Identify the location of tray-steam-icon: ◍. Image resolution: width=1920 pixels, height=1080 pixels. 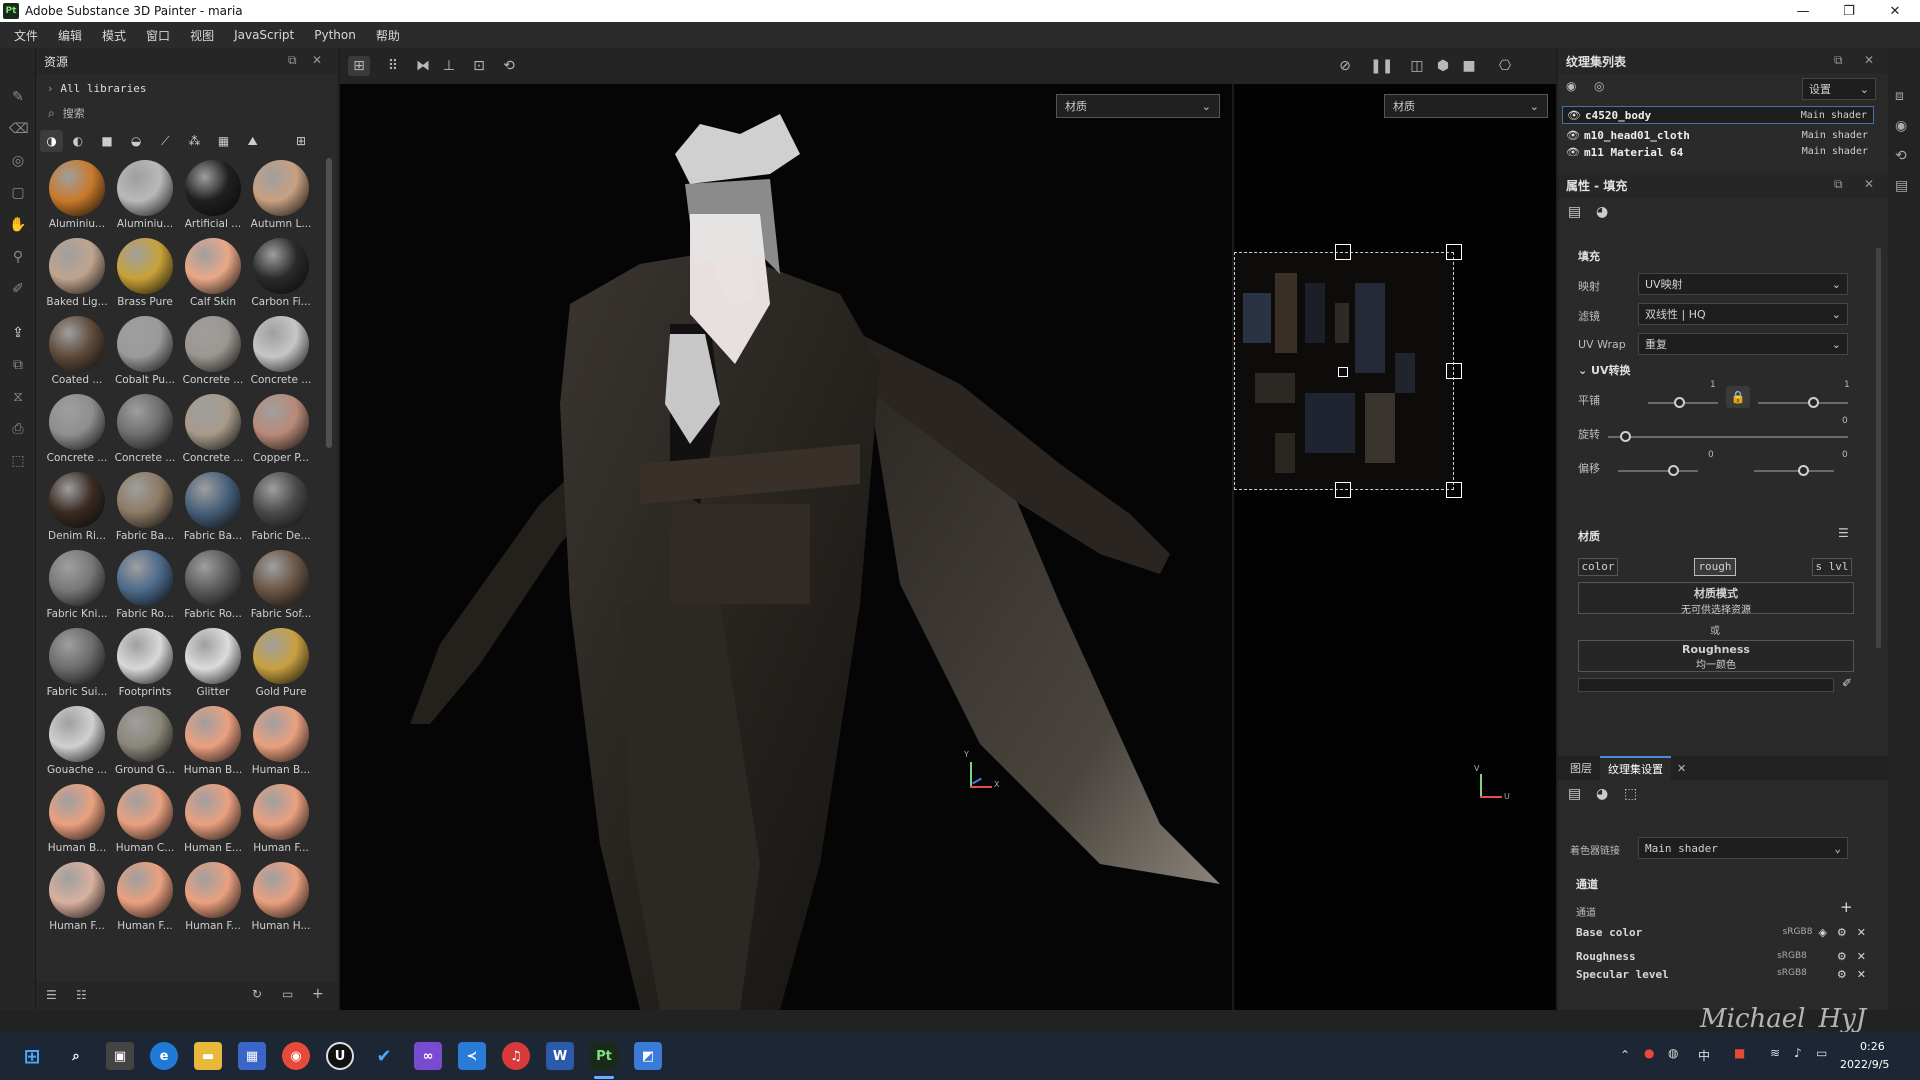
(1673, 1053).